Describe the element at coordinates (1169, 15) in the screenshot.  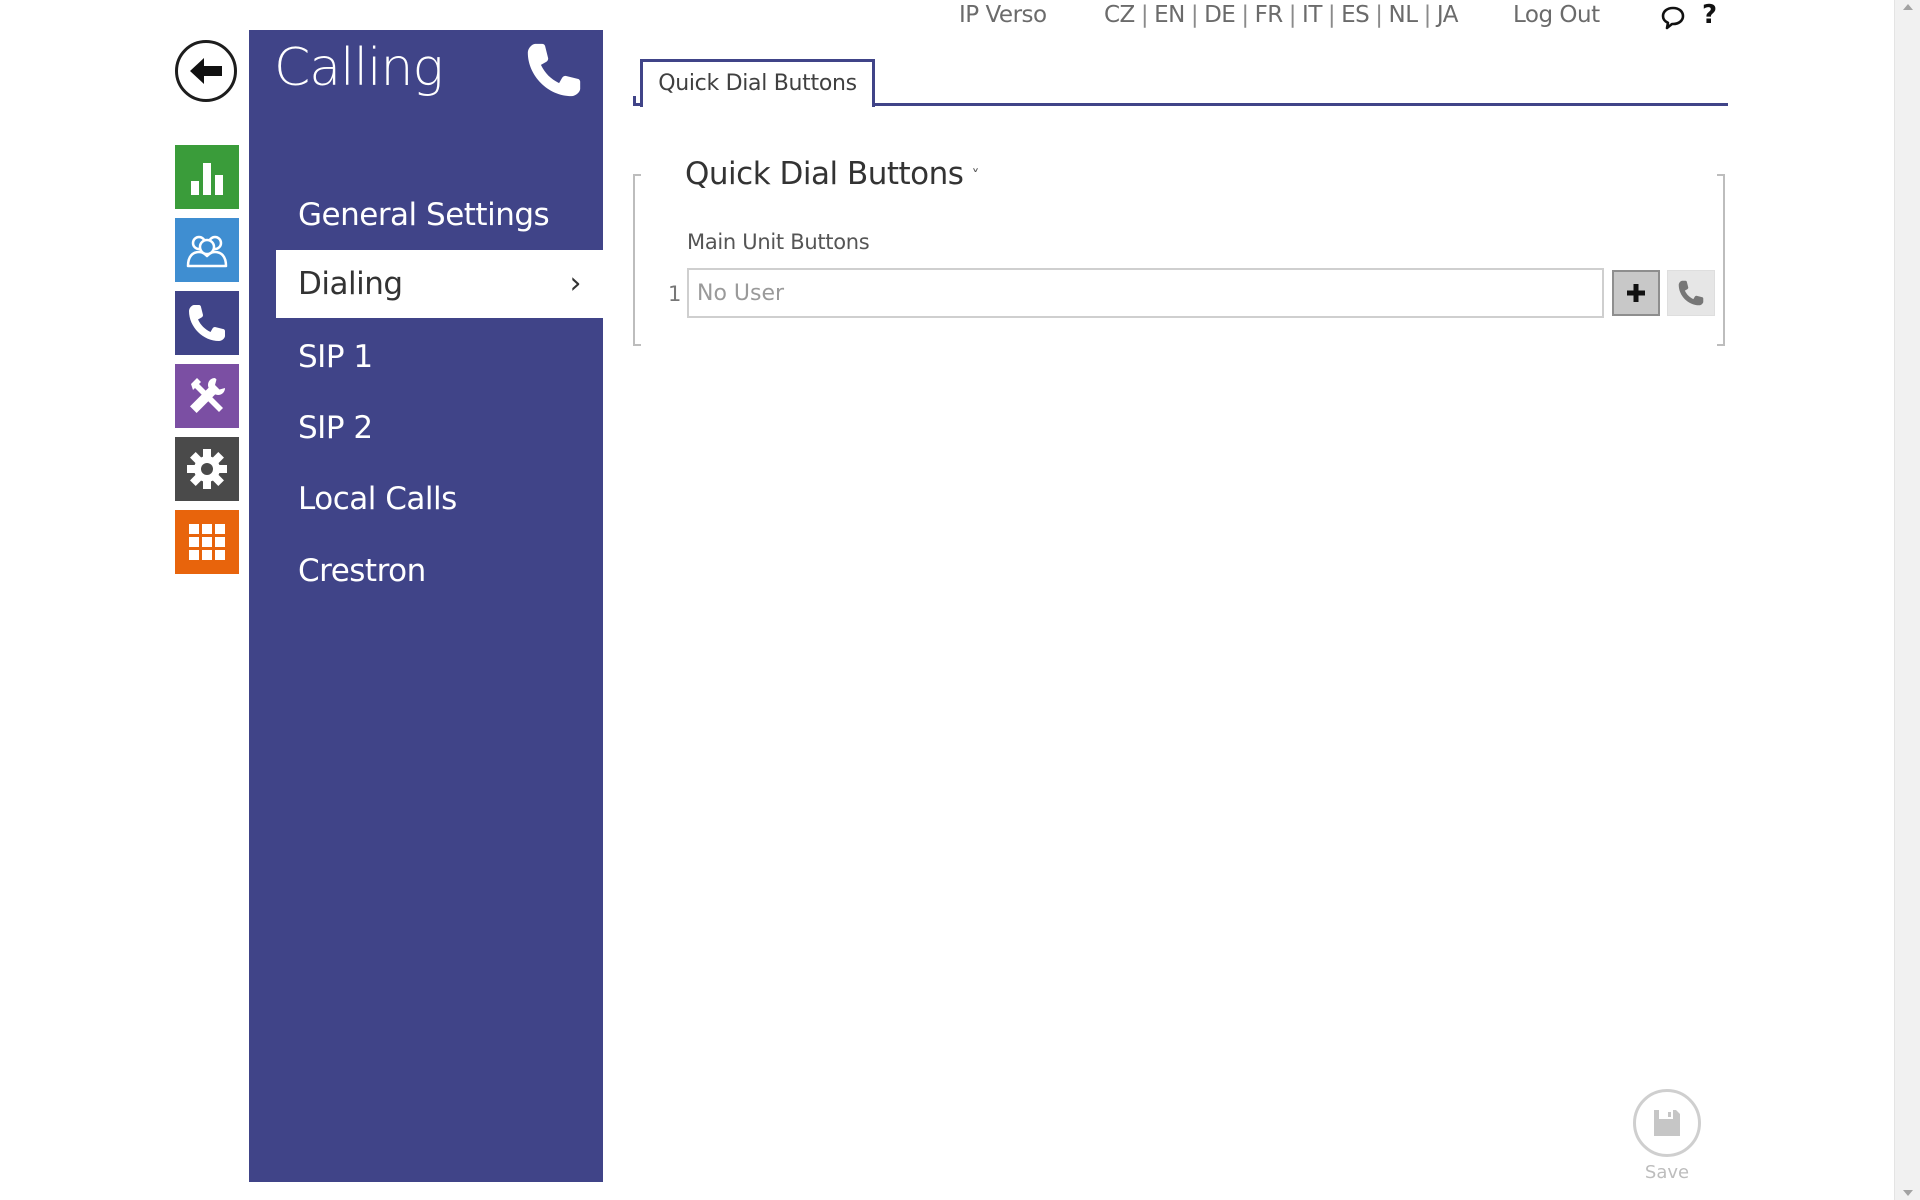
I see `lang-en: EN` at that location.